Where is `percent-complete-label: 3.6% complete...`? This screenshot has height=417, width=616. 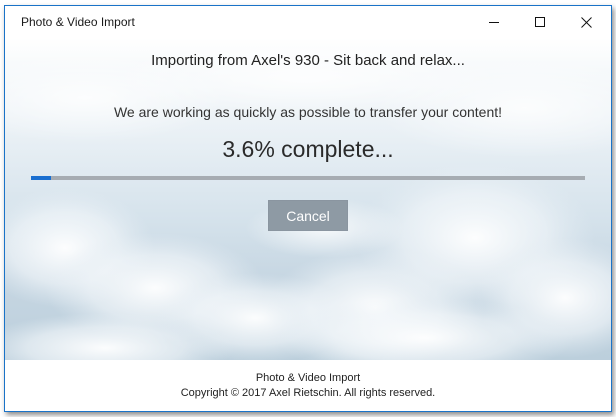 percent-complete-label: 3.6% complete... is located at coordinates (308, 149).